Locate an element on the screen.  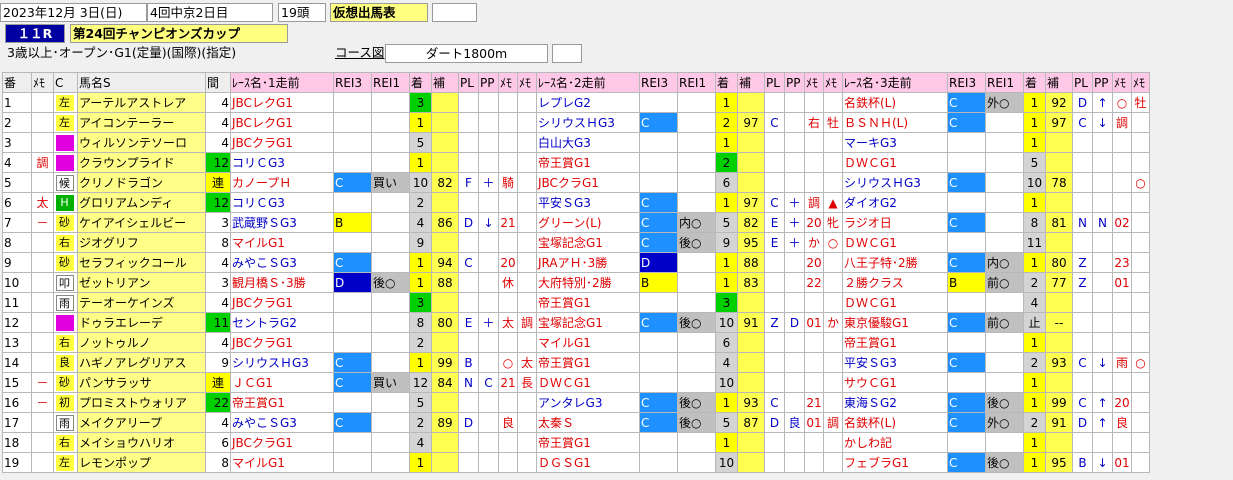
race2-name: JRAアＨ･3勝 is located at coordinates (588, 262).